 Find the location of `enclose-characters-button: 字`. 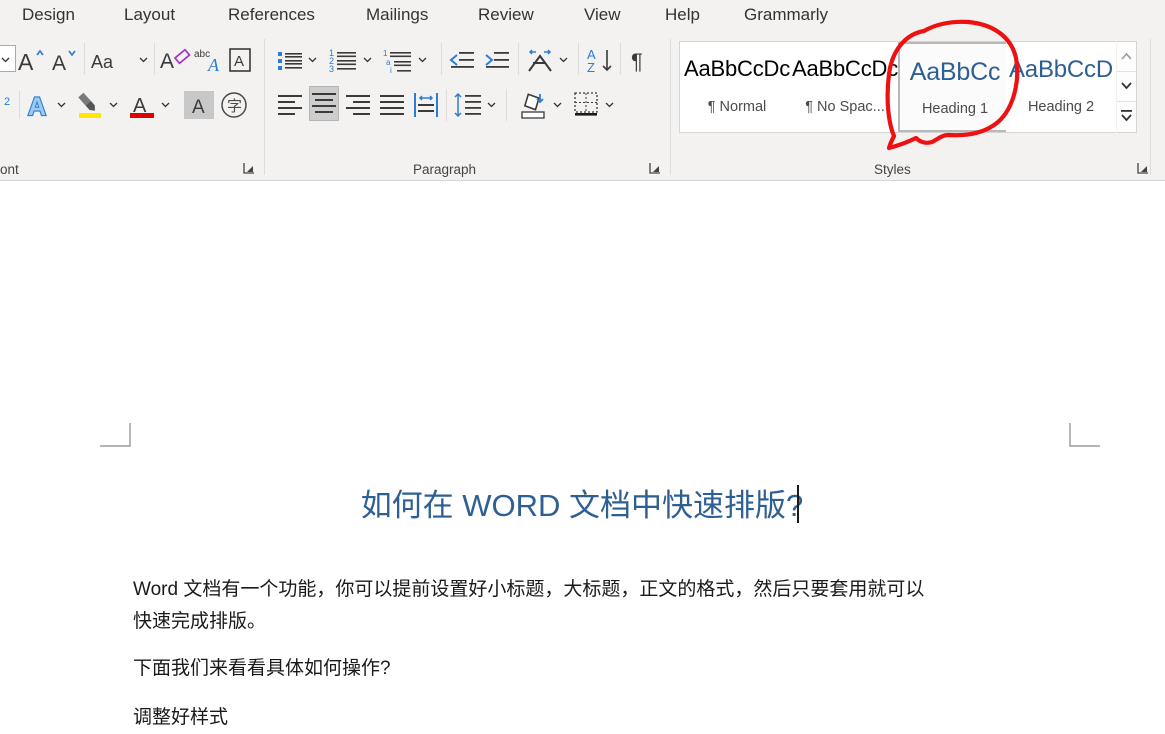

enclose-characters-button: 字 is located at coordinates (234, 105).